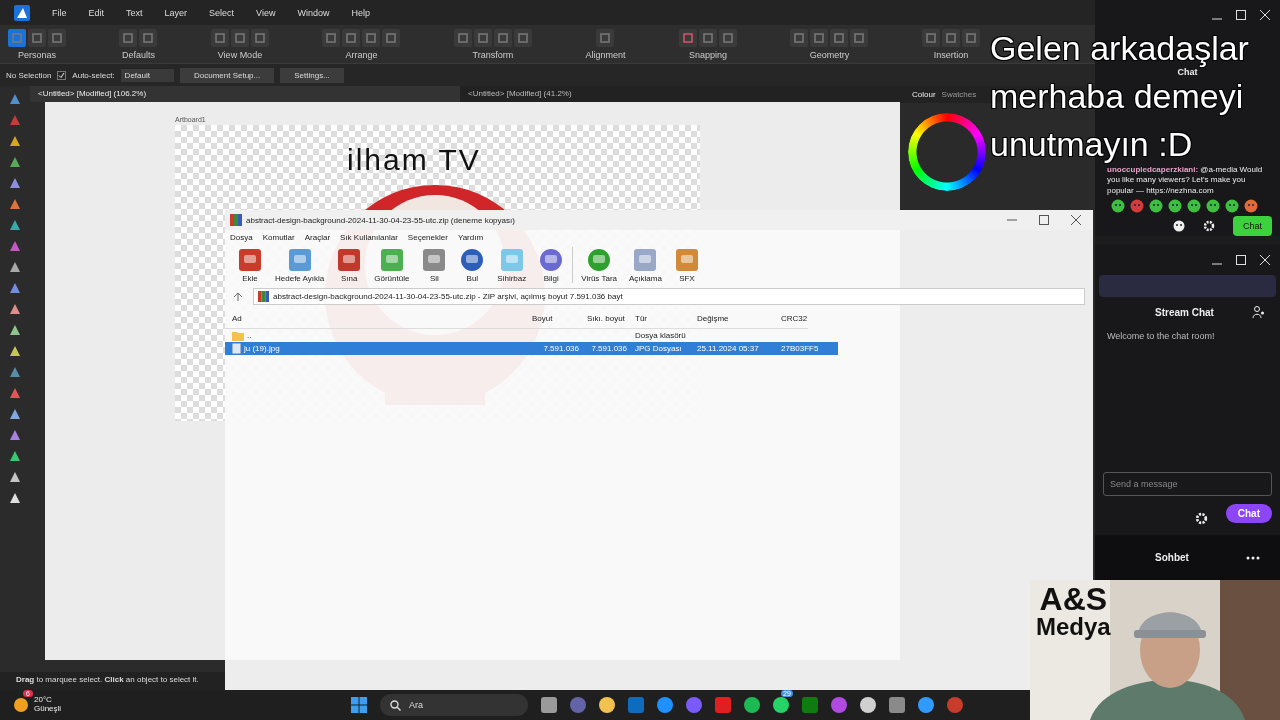 The image size is (1280, 720). What do you see at coordinates (359, 705) in the screenshot?
I see `start-icon` at bounding box center [359, 705].